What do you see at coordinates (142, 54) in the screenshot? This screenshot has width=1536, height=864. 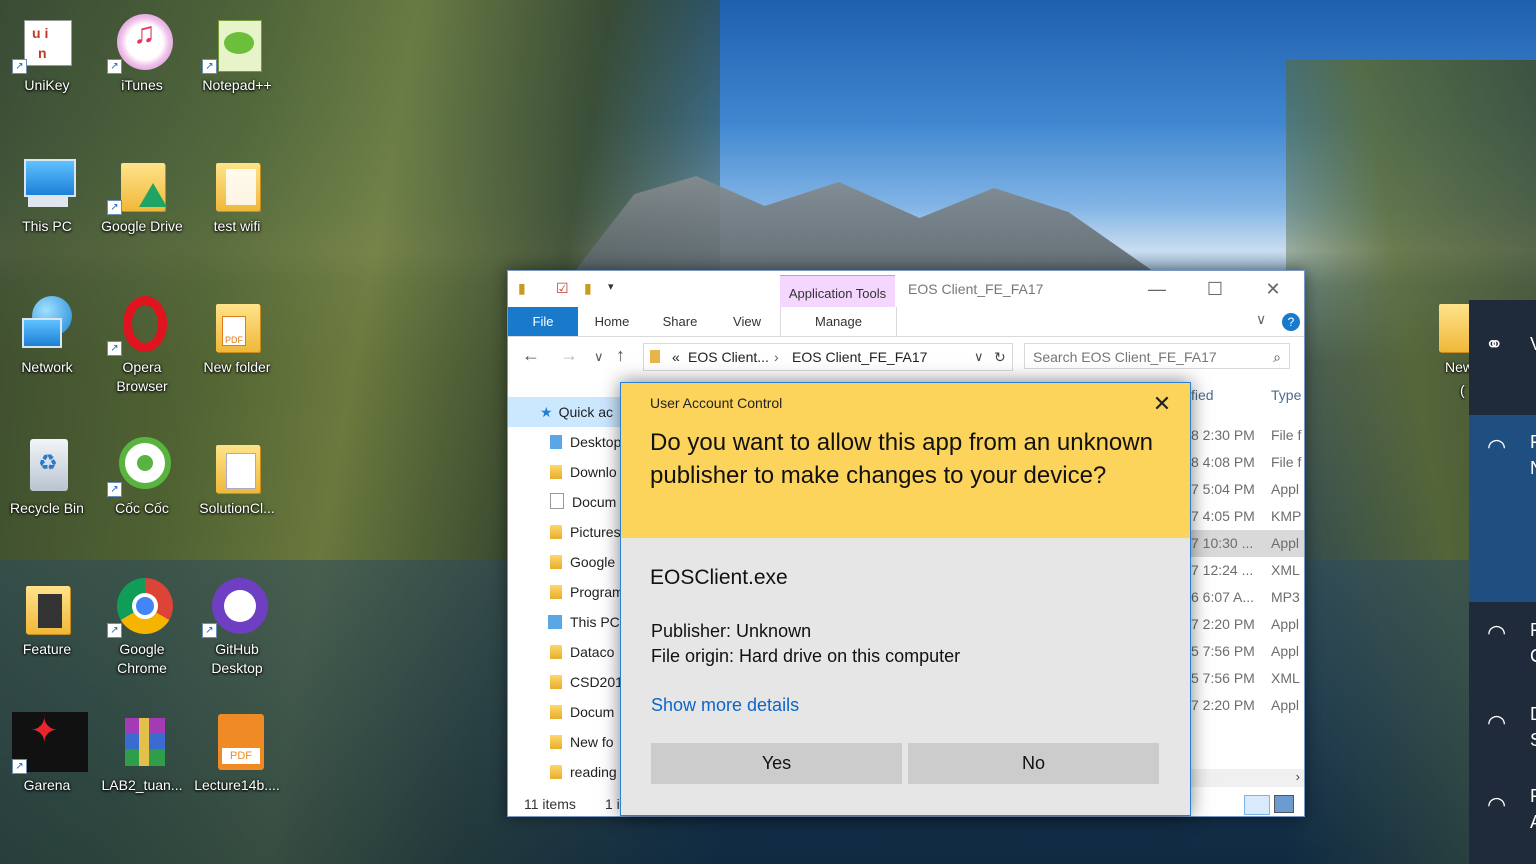 I see `desktop-icon-itunes: ♫ ↗ iTunes` at bounding box center [142, 54].